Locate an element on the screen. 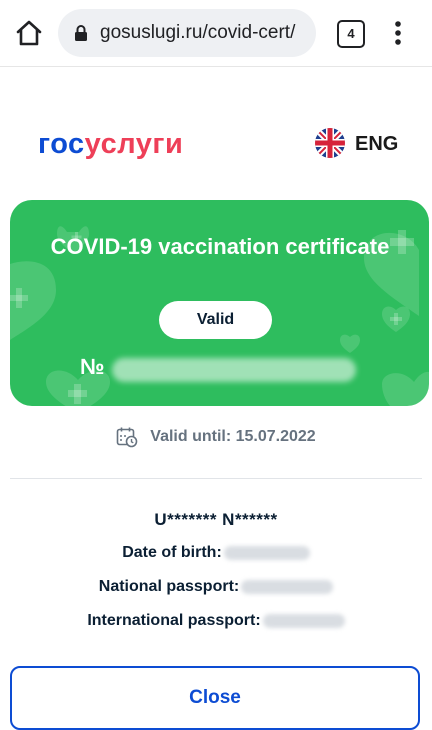  address-bar: gosuslugi.ru/covid-cert/ is located at coordinates (187, 33).